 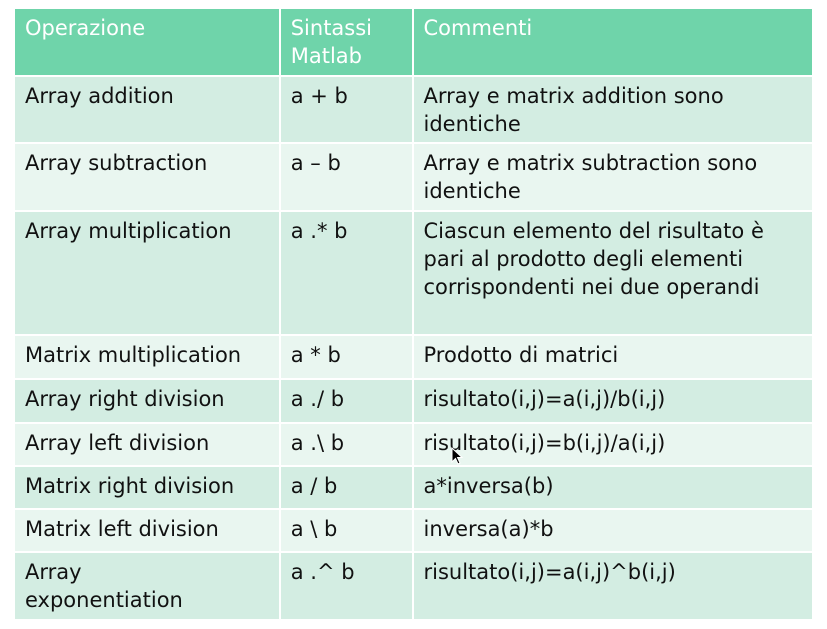 What do you see at coordinates (457, 456) in the screenshot?
I see `mouse-pointer-icon` at bounding box center [457, 456].